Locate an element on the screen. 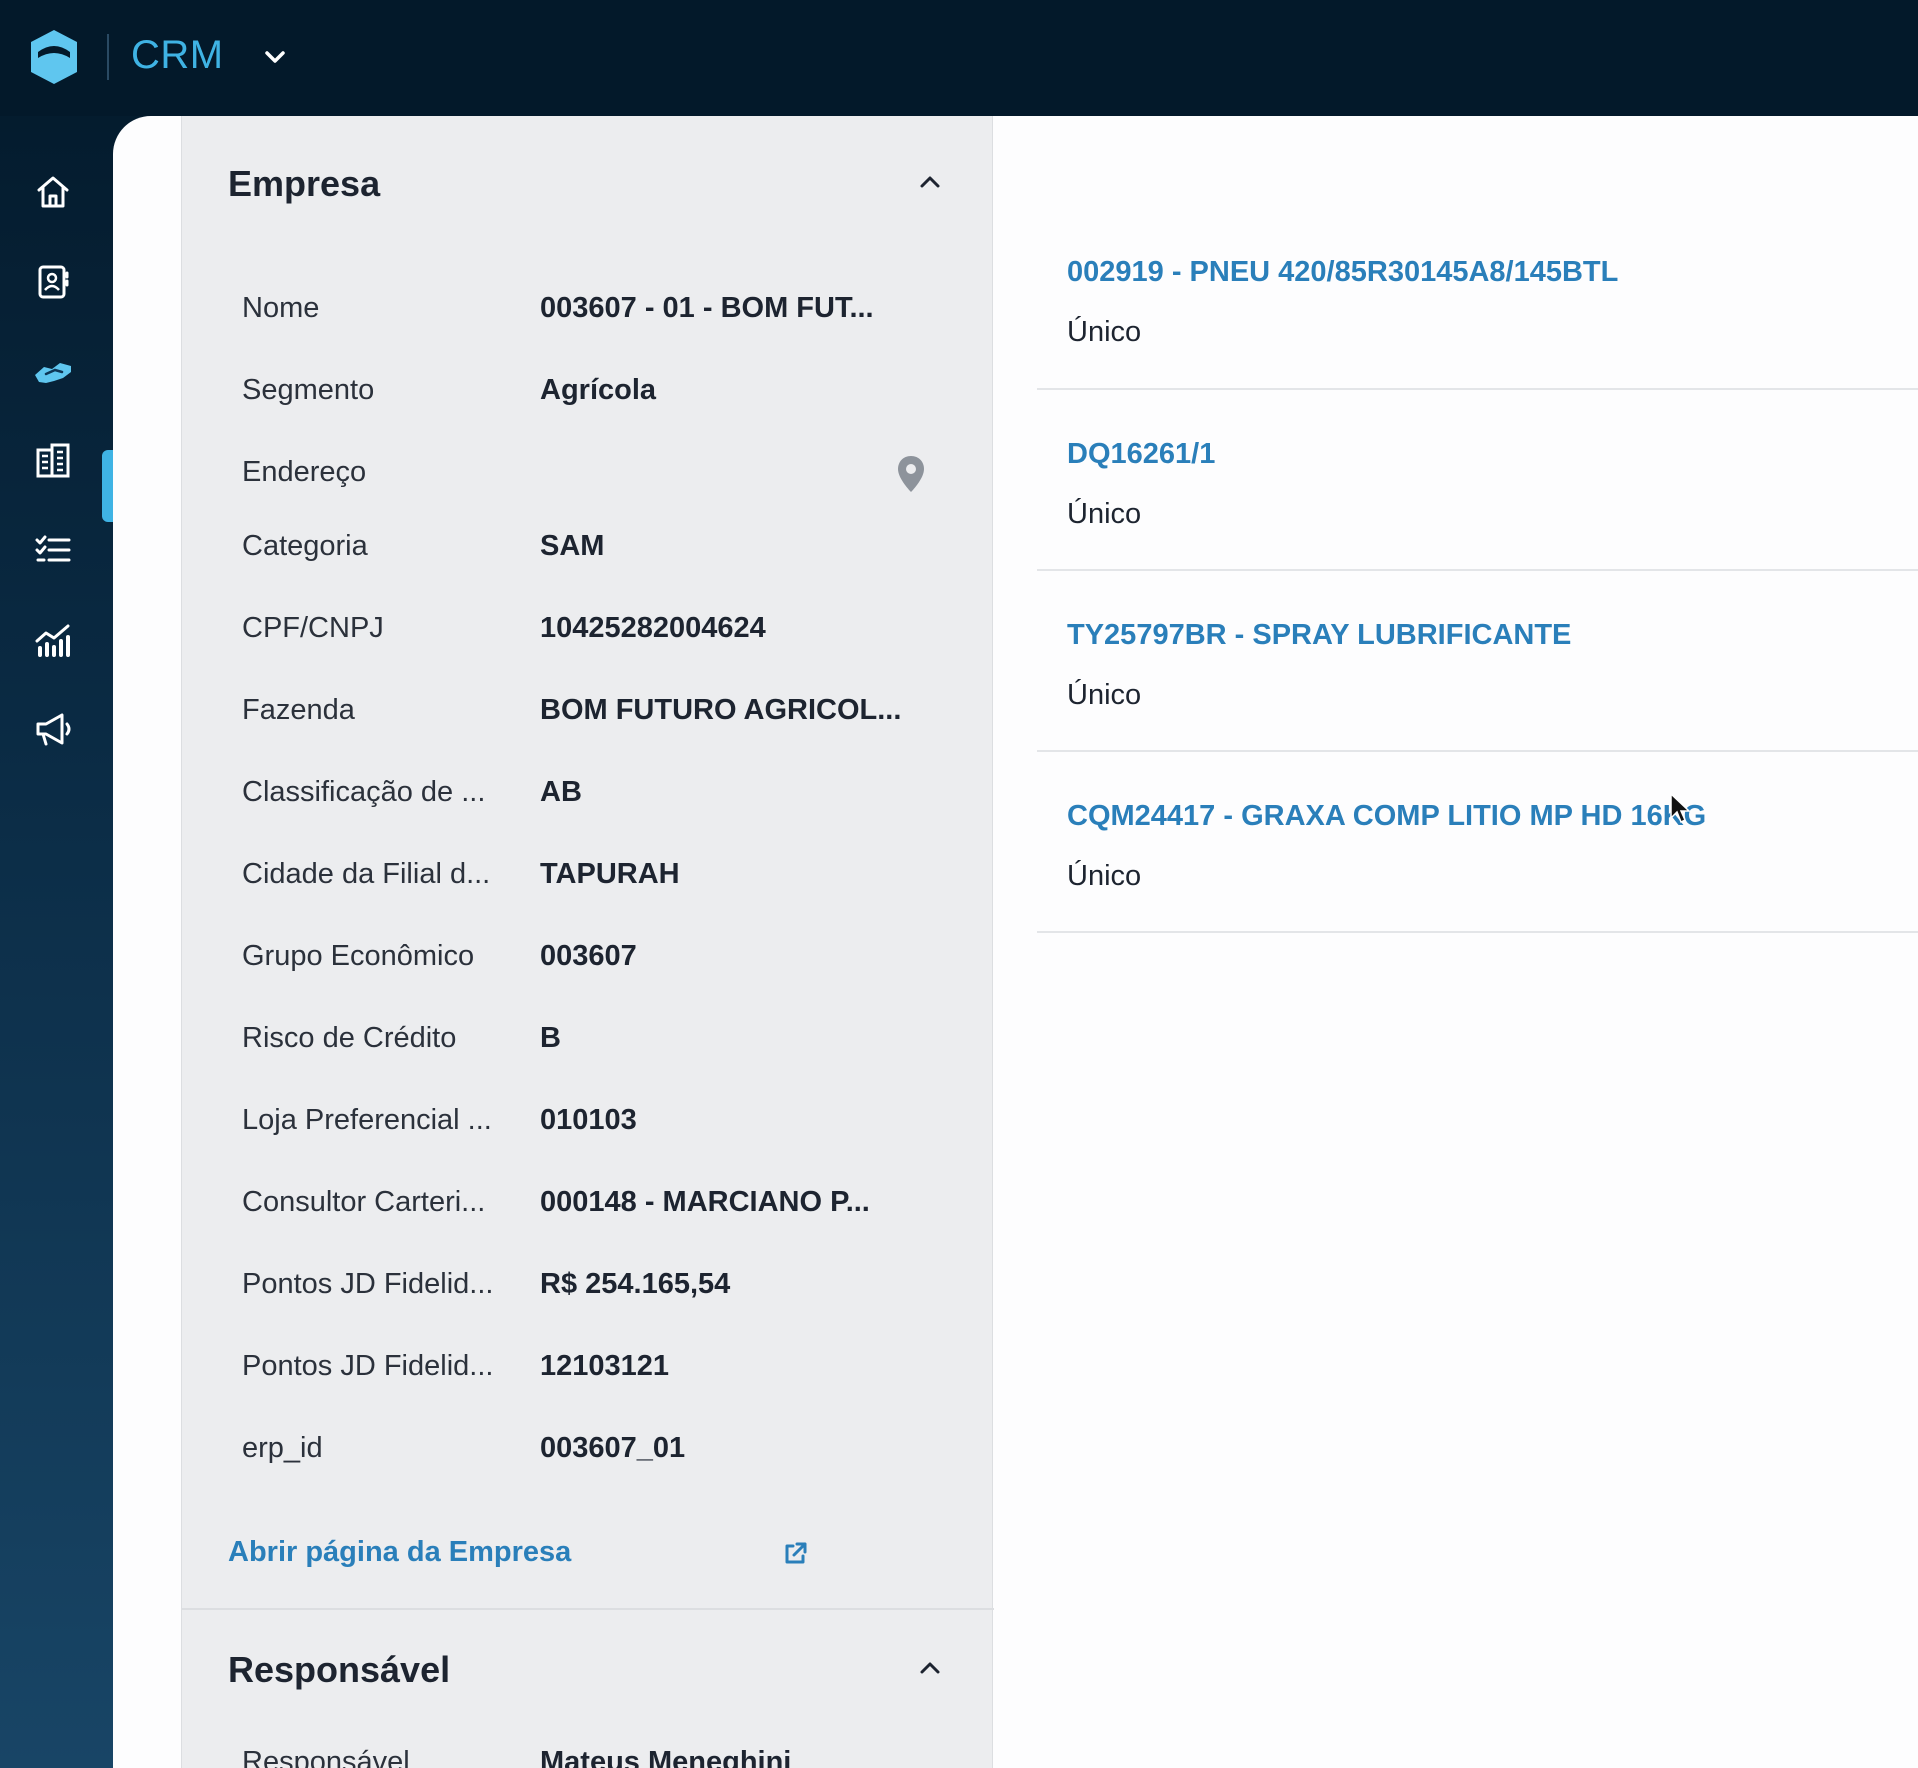 This screenshot has height=1768, width=1918. app-logo-icon is located at coordinates (54, 57).